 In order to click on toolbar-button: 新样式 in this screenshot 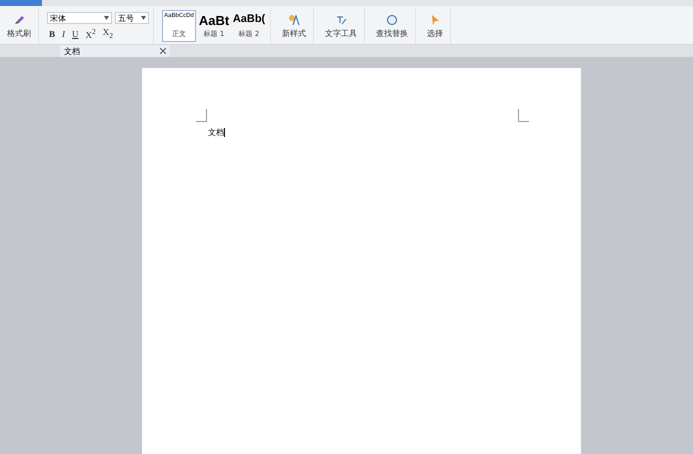, I will do `click(294, 26)`.